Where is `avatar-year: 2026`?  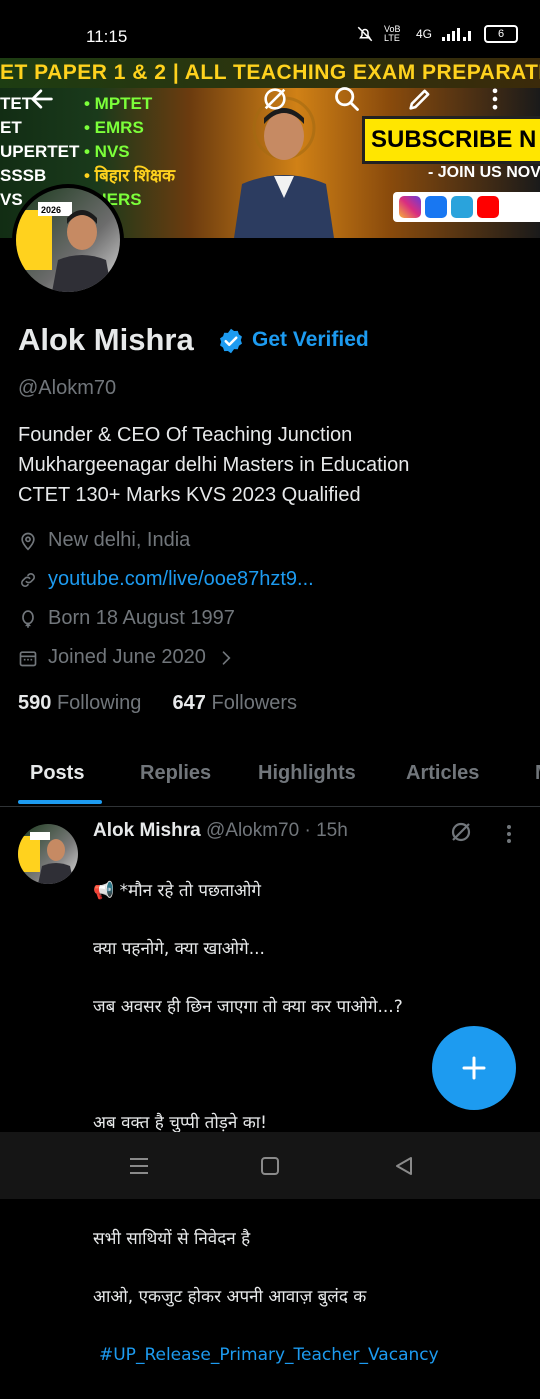
avatar-year: 2026 is located at coordinates (51, 210).